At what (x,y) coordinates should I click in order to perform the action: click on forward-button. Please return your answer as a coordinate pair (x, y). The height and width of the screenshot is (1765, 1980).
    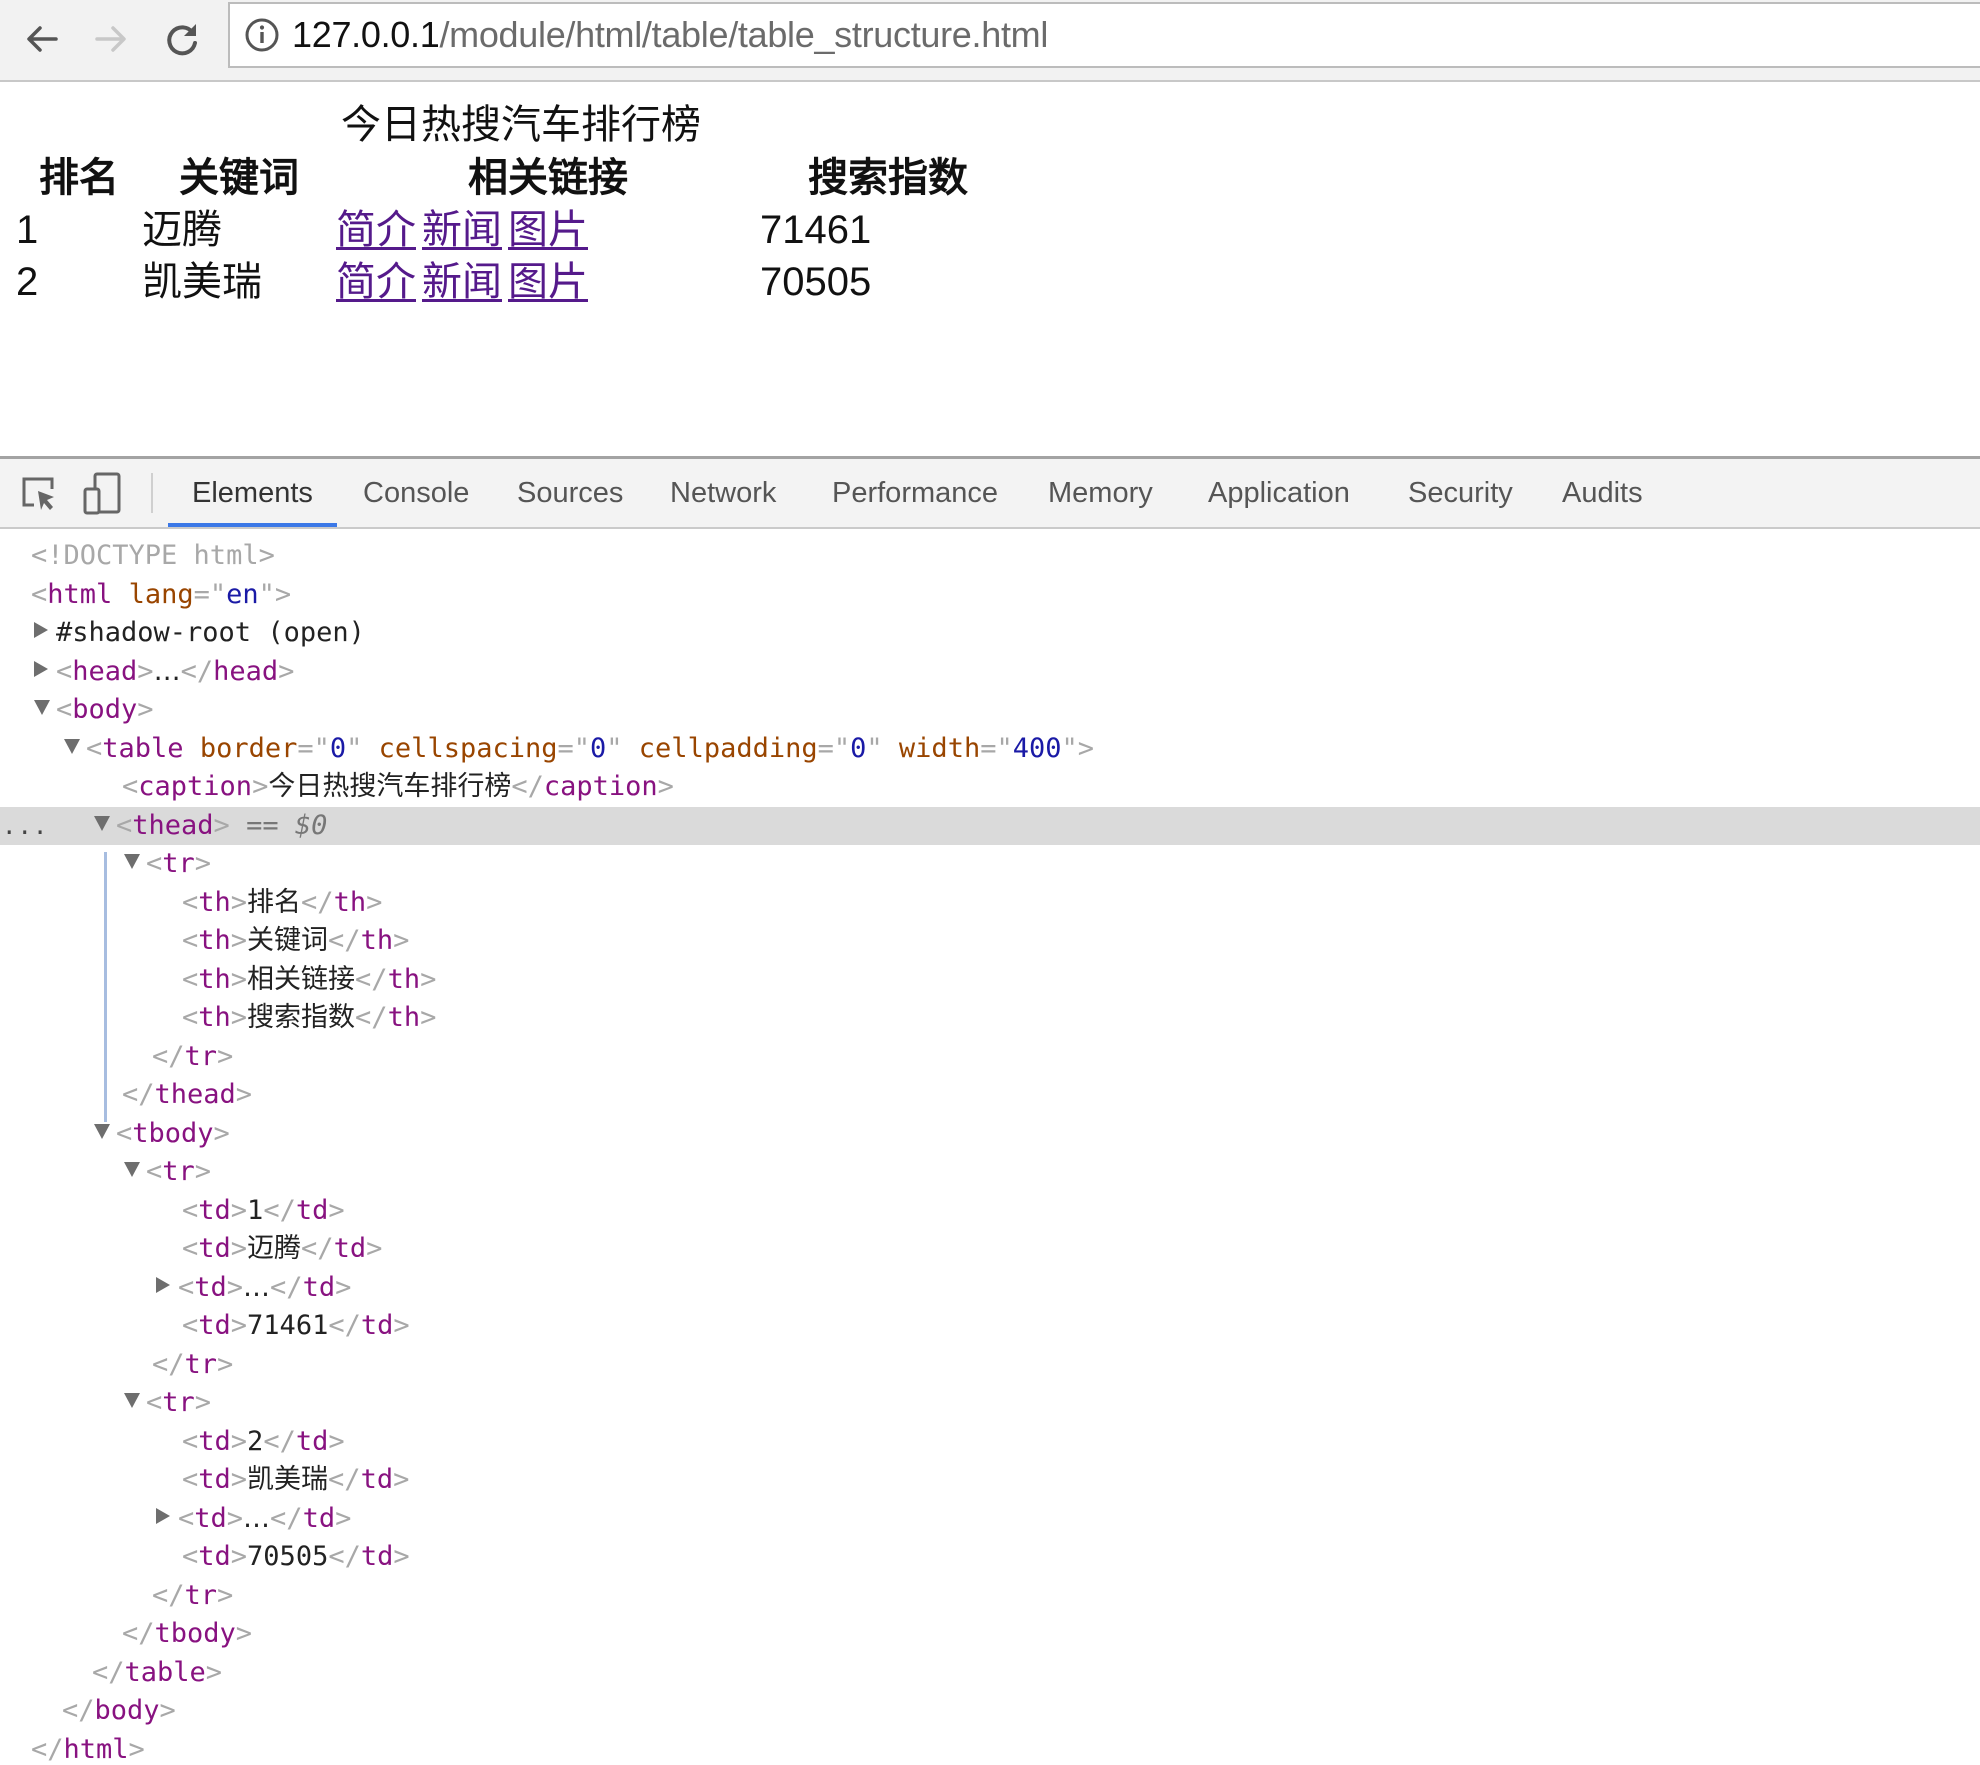
    Looking at the image, I should click on (111, 39).